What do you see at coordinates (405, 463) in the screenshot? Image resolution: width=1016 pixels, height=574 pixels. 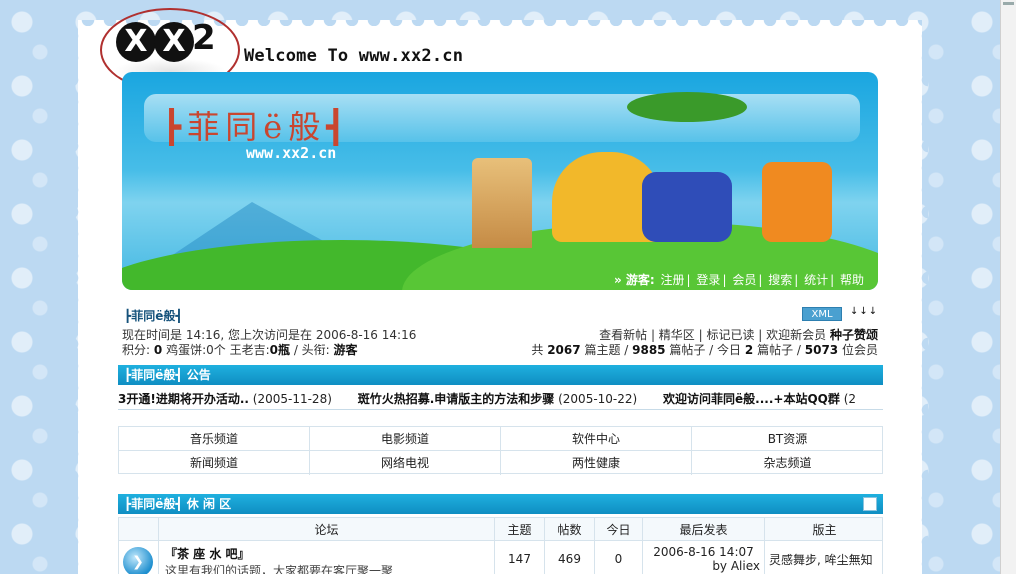 I see `channel-tv-link: 网络电视` at bounding box center [405, 463].